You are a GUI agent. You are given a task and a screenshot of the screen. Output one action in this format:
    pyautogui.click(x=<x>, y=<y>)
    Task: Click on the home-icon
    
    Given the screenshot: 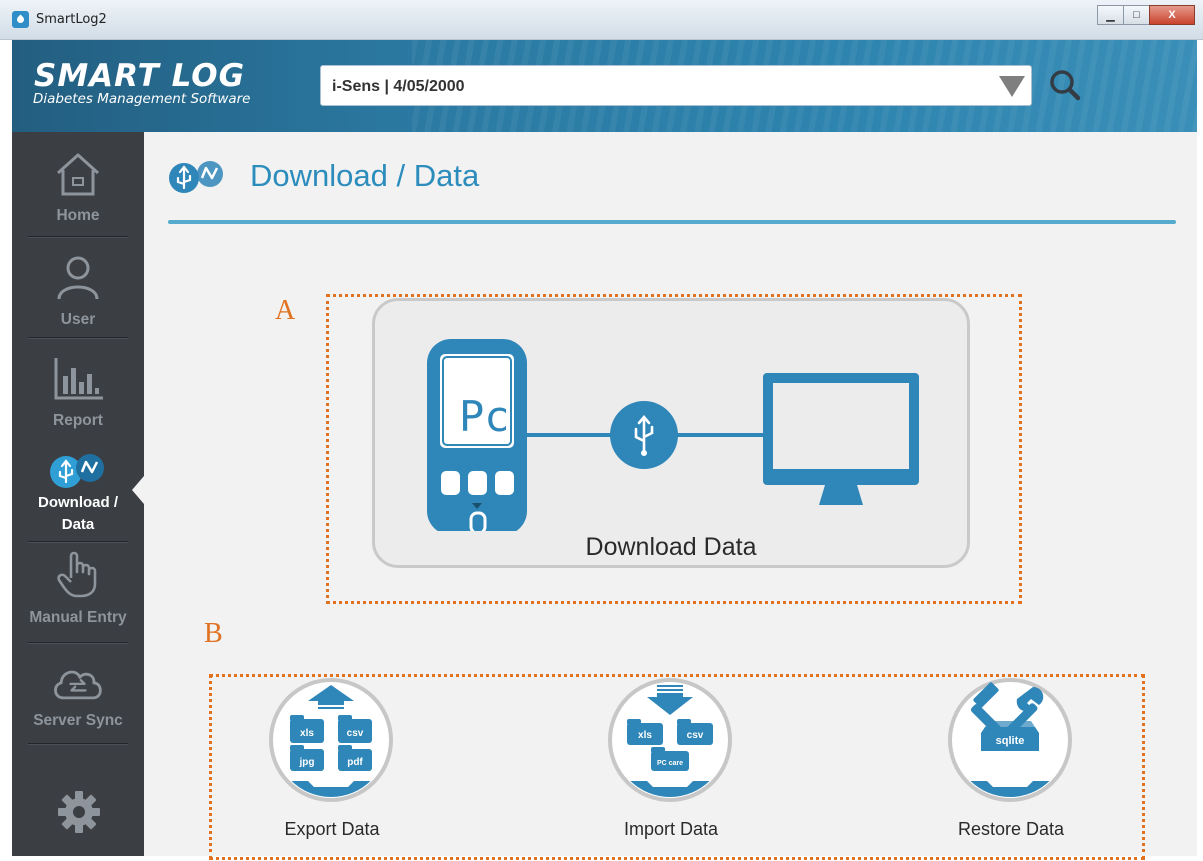 What is the action you would take?
    pyautogui.click(x=78, y=174)
    